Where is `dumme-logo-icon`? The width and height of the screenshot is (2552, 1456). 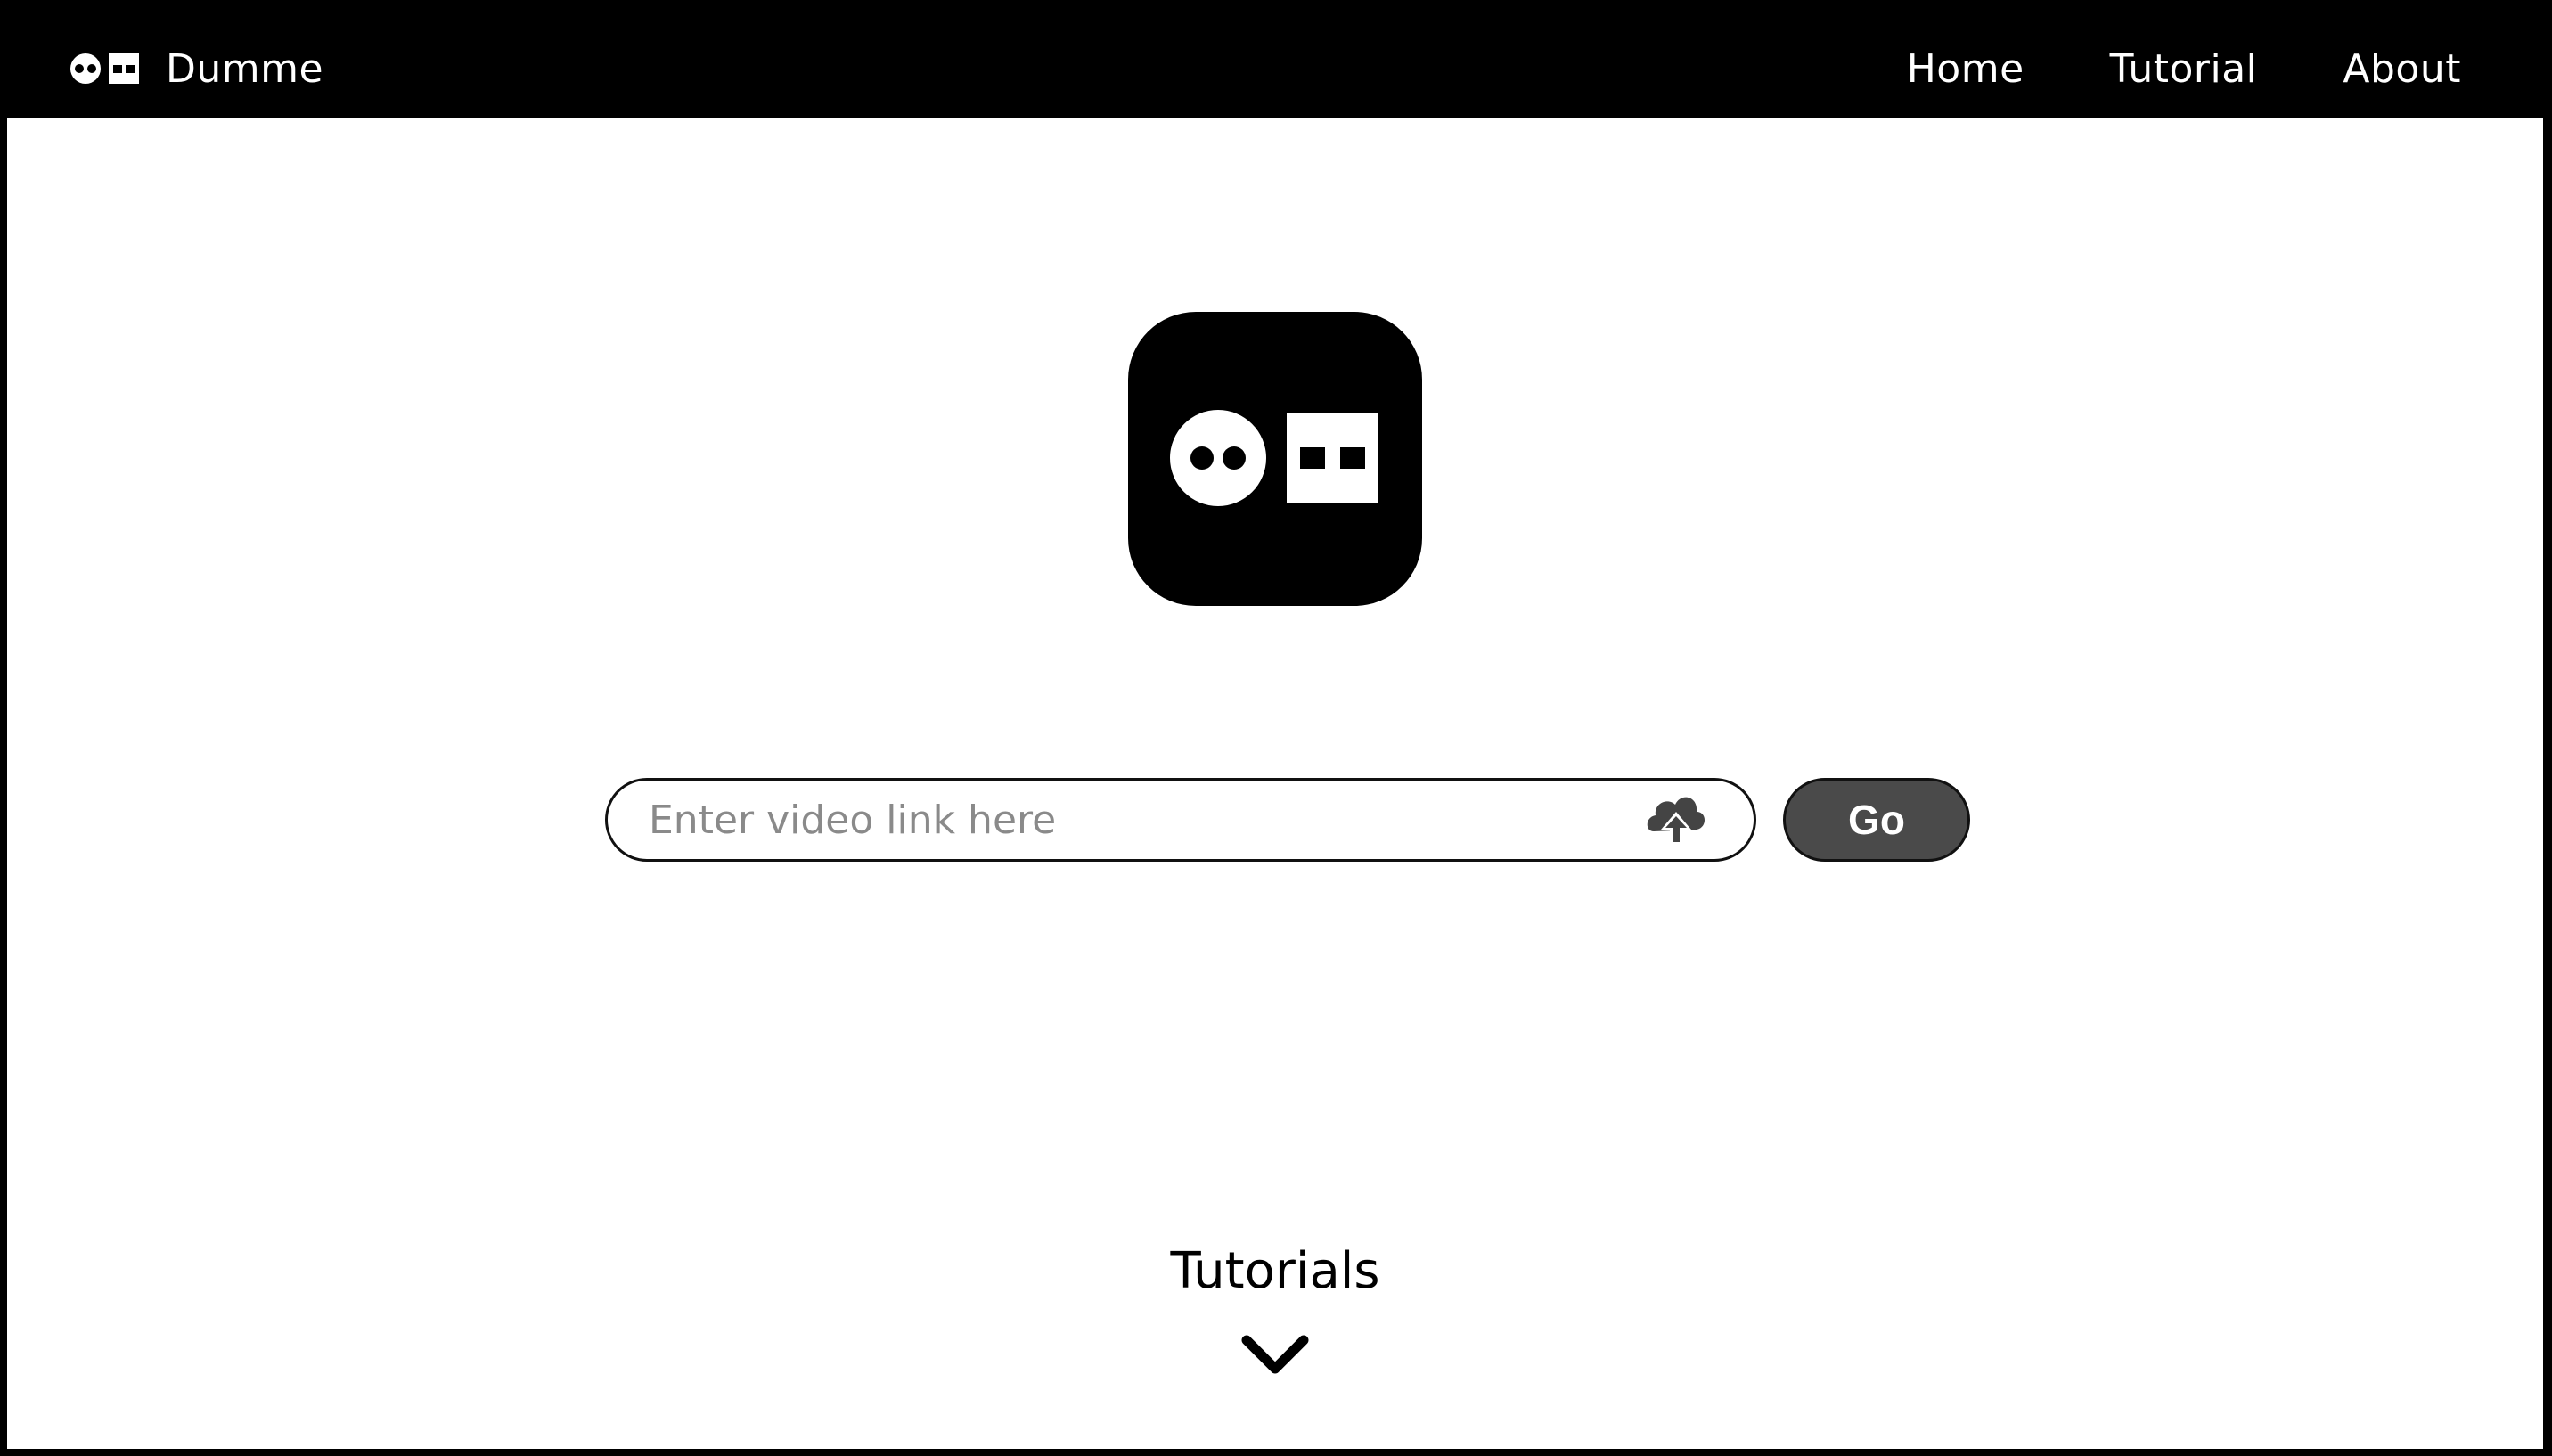 dumme-logo-icon is located at coordinates (1275, 459).